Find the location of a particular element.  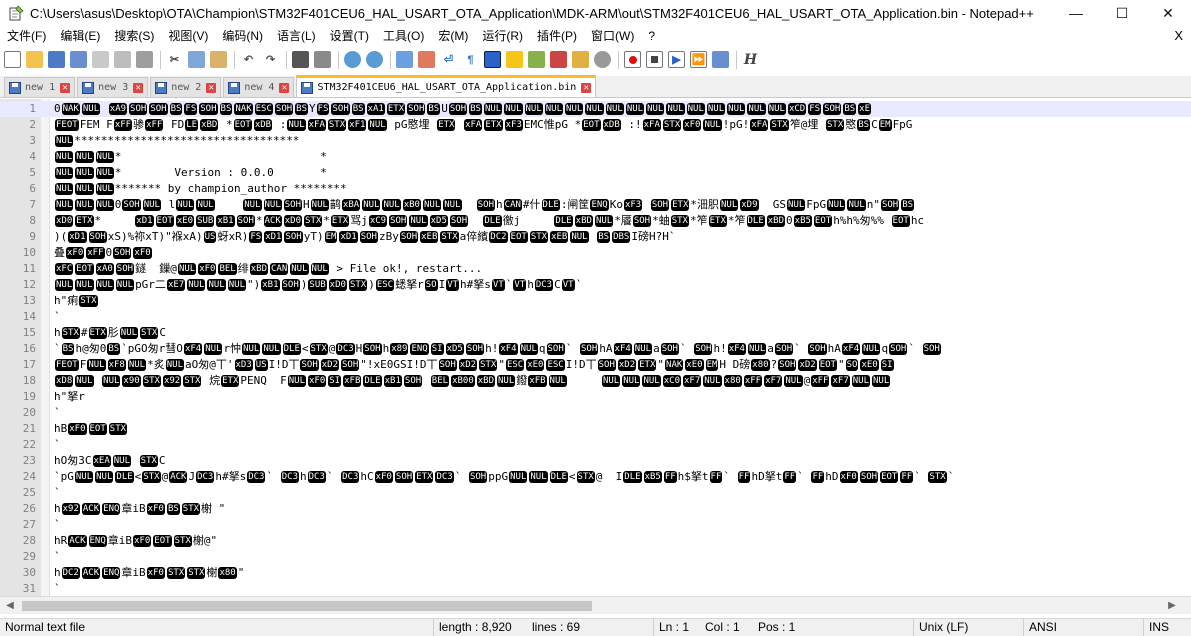

sync-horizontal-icon is located at coordinates (426, 59).